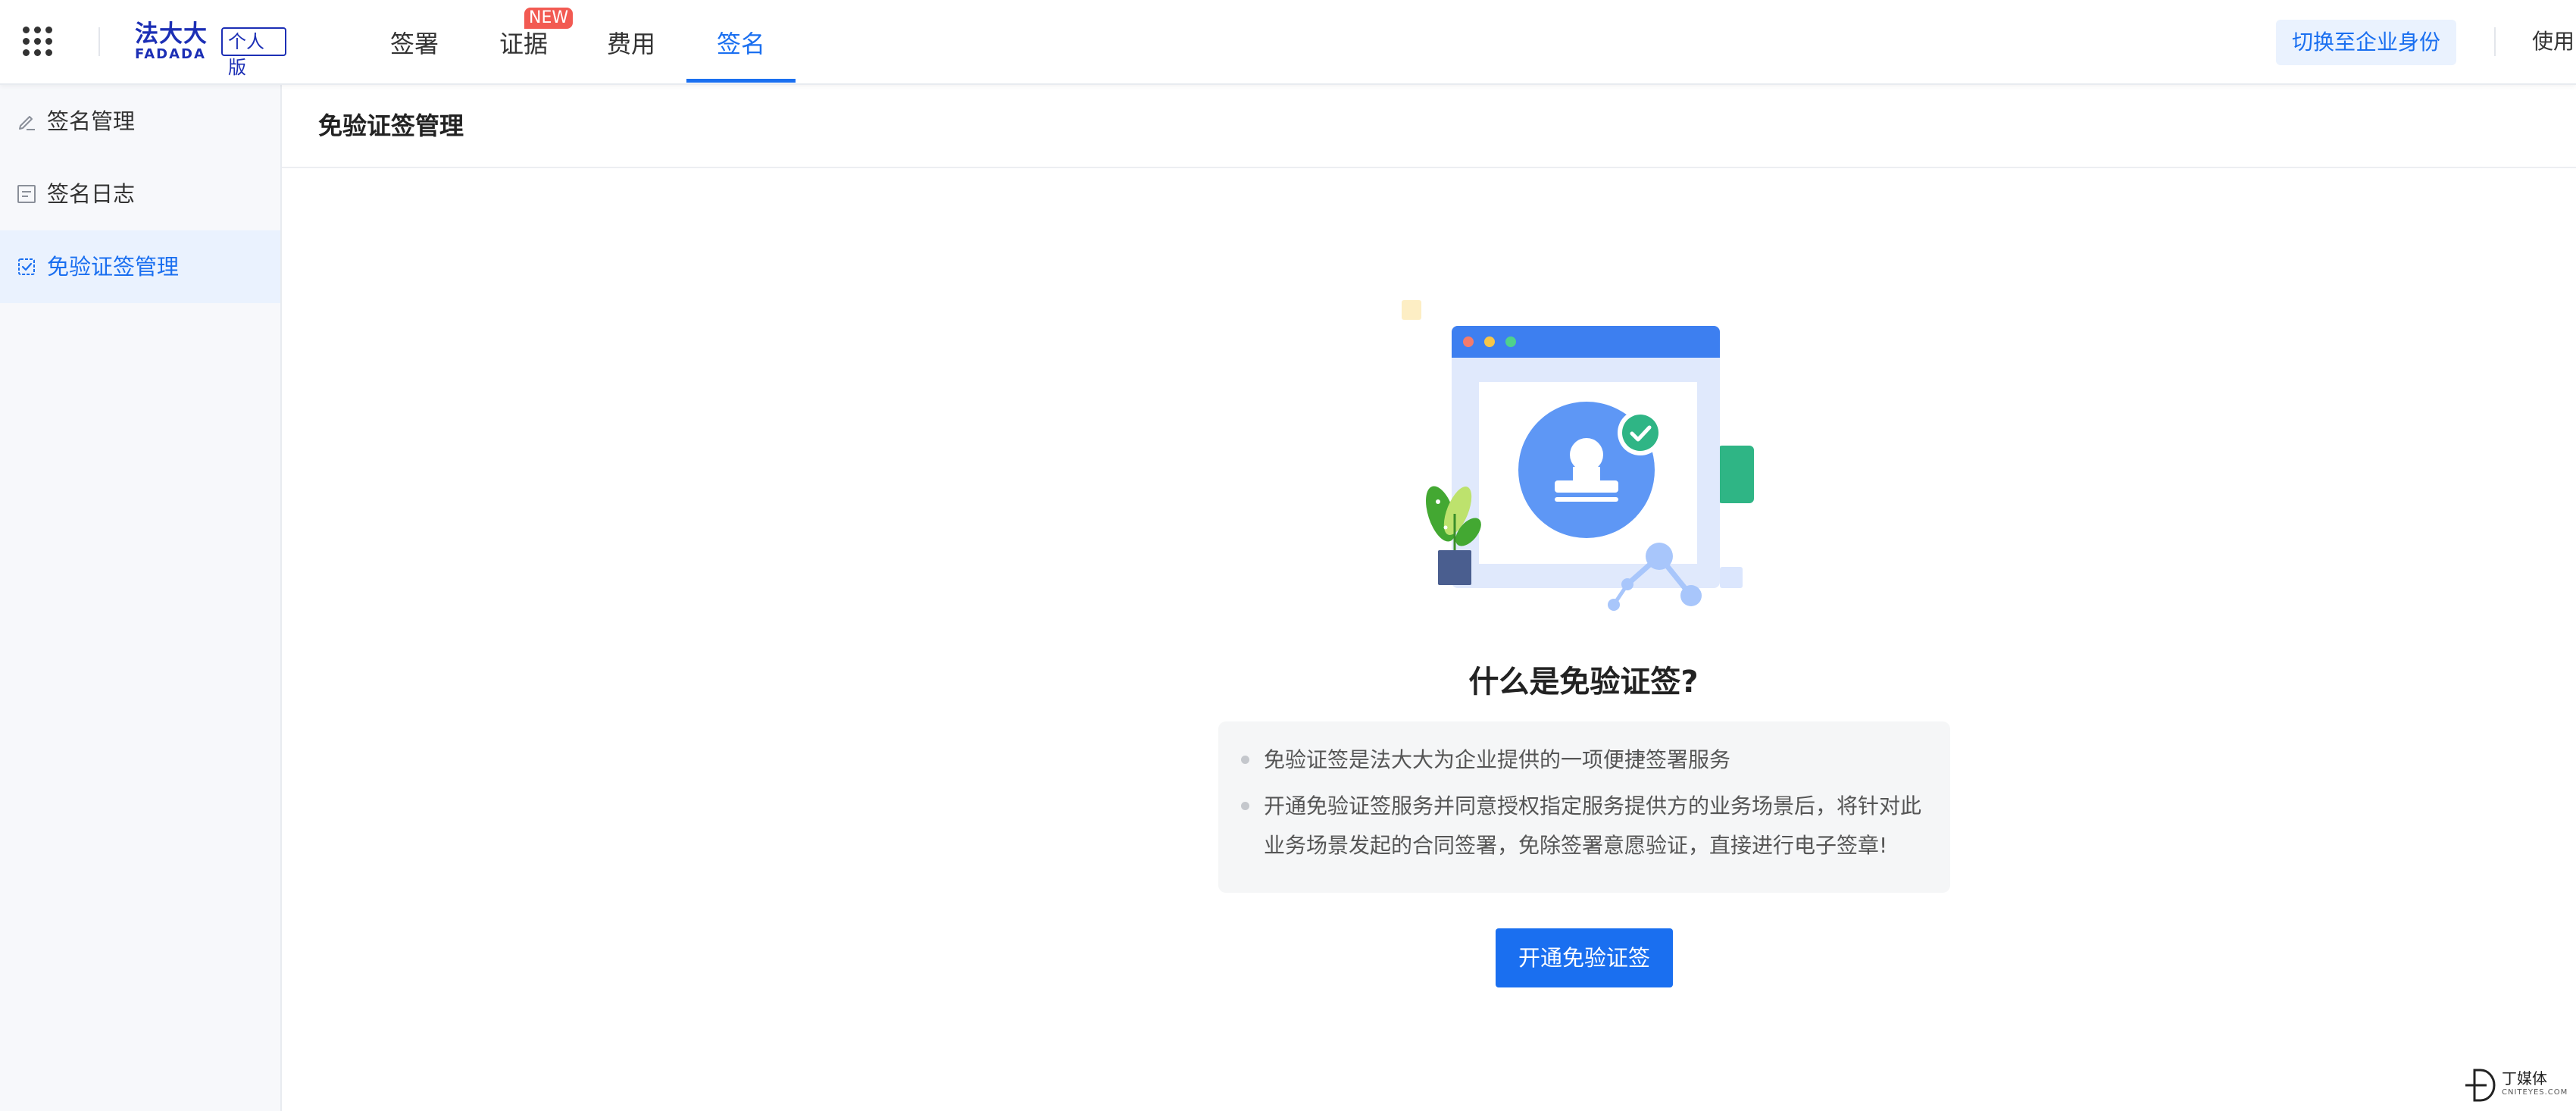 The height and width of the screenshot is (1111, 2576). What do you see at coordinates (2524, 1078) in the screenshot?
I see `watermark-text-cn: 丁媒体` at bounding box center [2524, 1078].